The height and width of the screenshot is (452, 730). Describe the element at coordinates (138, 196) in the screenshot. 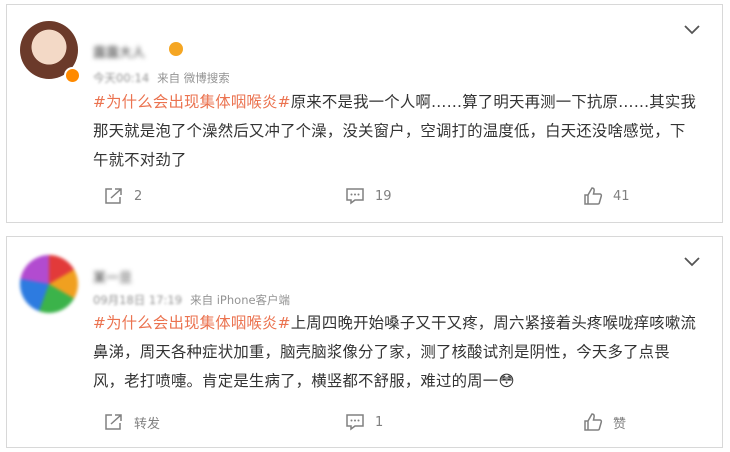

I see `repost-count: 2` at that location.